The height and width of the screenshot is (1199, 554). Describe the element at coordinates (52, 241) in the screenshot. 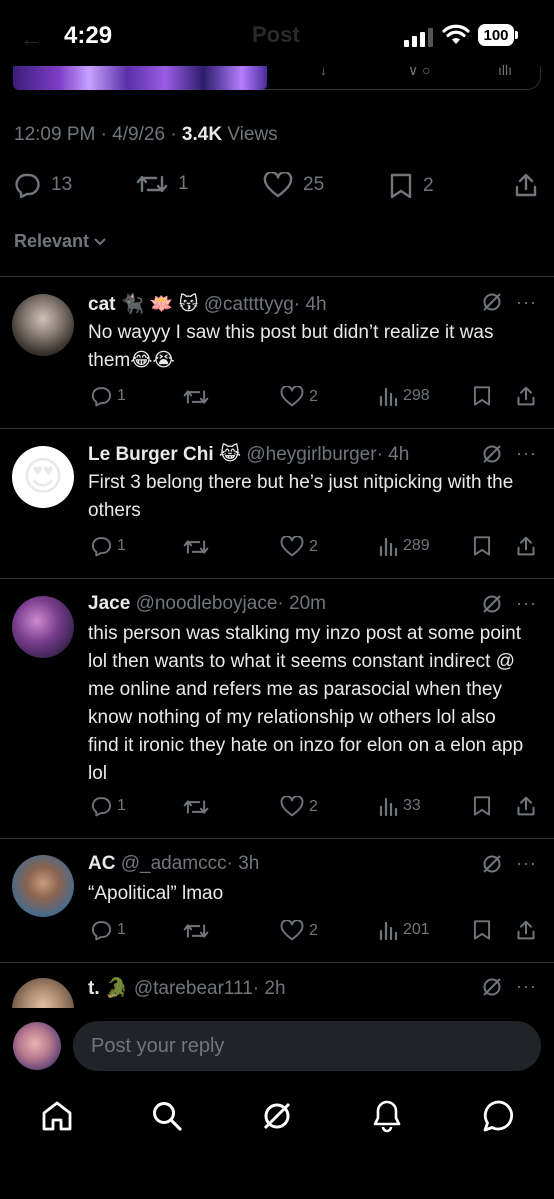

I see `sort-label: Relevant` at that location.